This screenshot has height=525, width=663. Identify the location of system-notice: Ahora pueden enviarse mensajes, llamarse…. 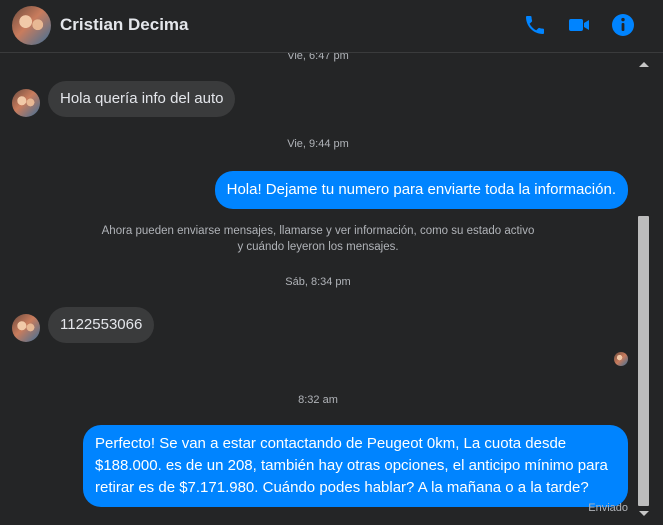
(318, 239).